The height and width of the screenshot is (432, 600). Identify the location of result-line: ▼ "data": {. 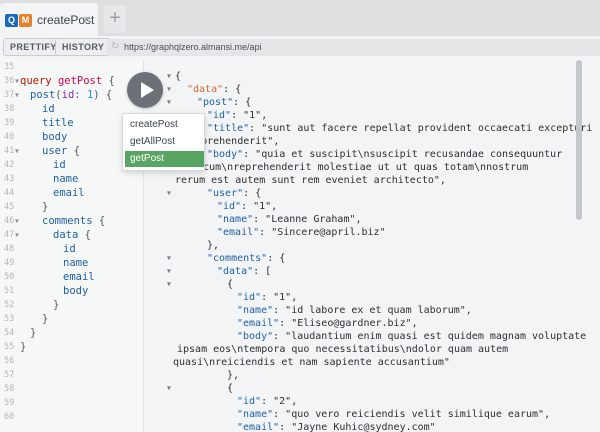
(204, 89).